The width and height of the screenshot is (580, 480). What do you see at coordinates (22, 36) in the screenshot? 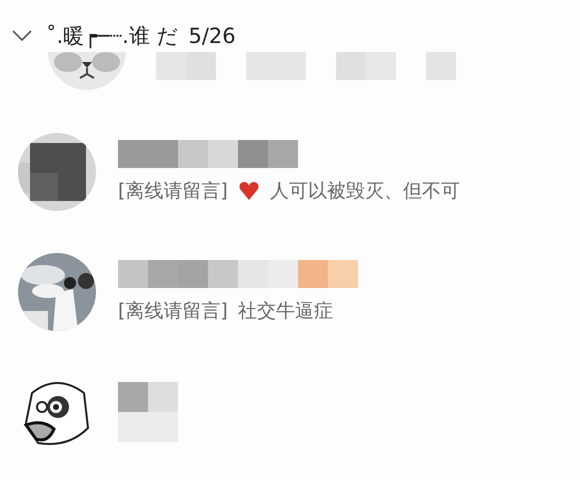
I see `chevron-down-icon` at bounding box center [22, 36].